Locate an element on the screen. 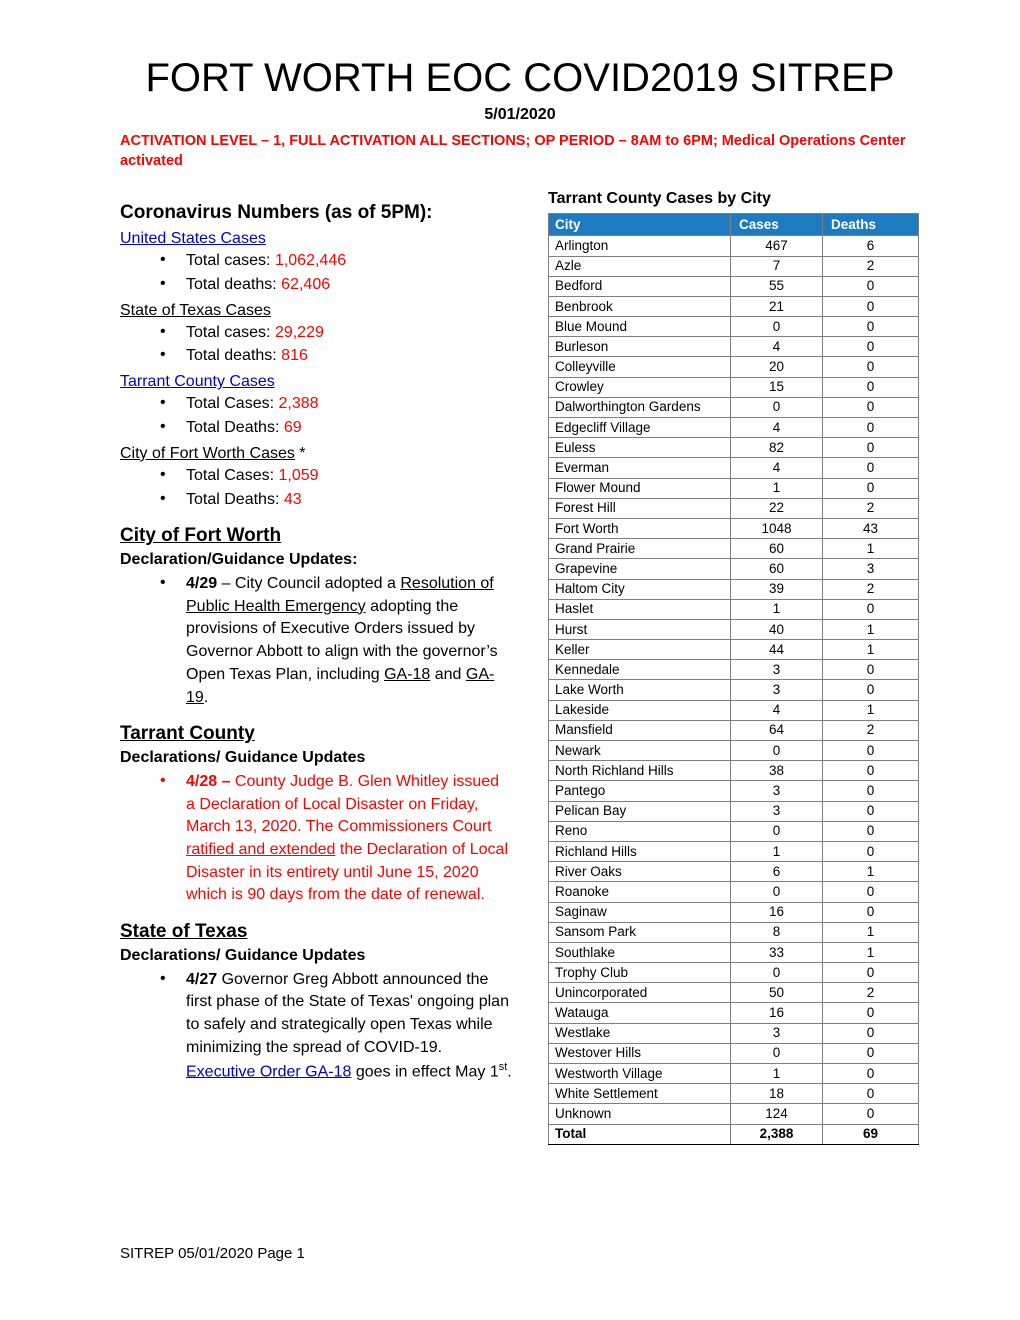 The width and height of the screenshot is (1020, 1320). cell-city: Flower Mound is located at coordinates (639, 488).